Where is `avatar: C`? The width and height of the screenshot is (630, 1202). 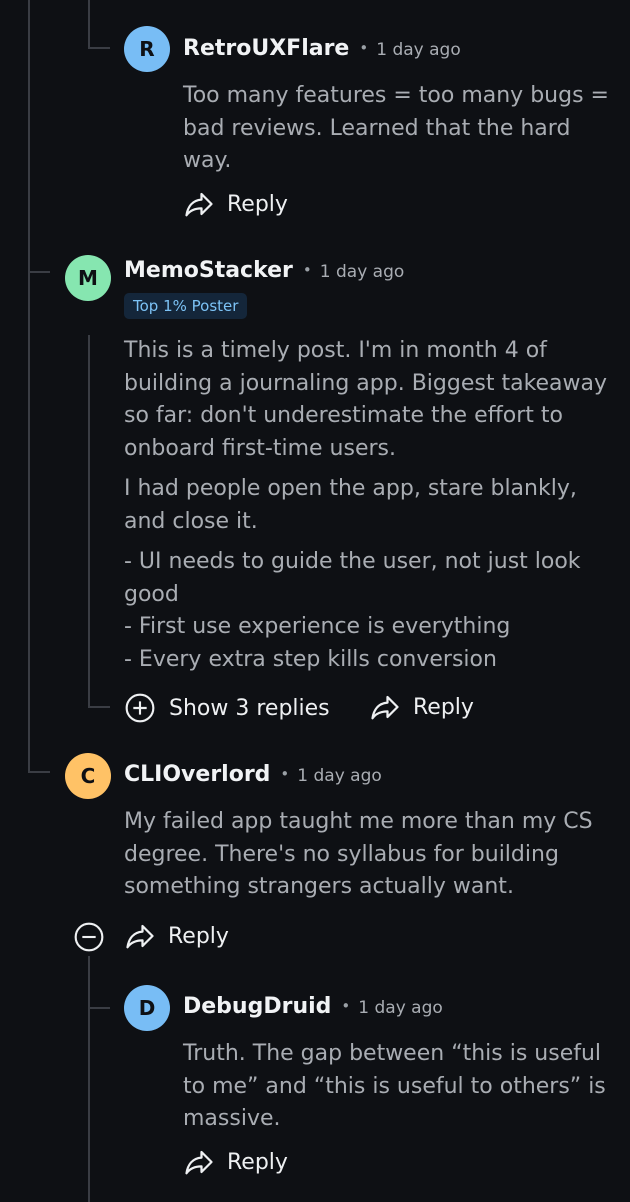 avatar: C is located at coordinates (88, 776).